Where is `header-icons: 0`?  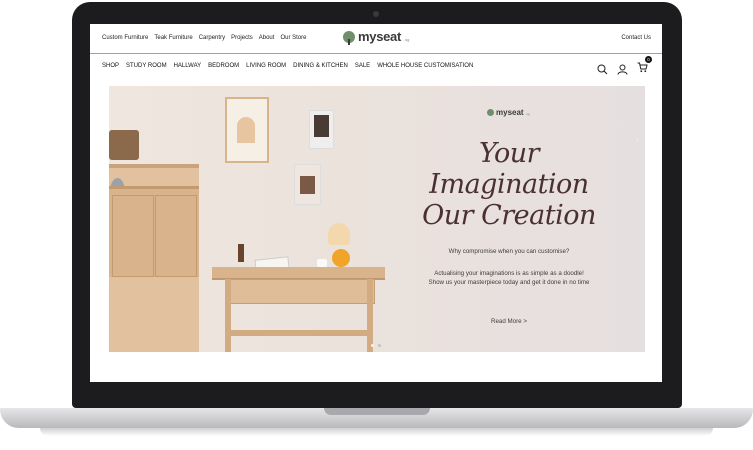
header-icons: 0 is located at coordinates (624, 67).